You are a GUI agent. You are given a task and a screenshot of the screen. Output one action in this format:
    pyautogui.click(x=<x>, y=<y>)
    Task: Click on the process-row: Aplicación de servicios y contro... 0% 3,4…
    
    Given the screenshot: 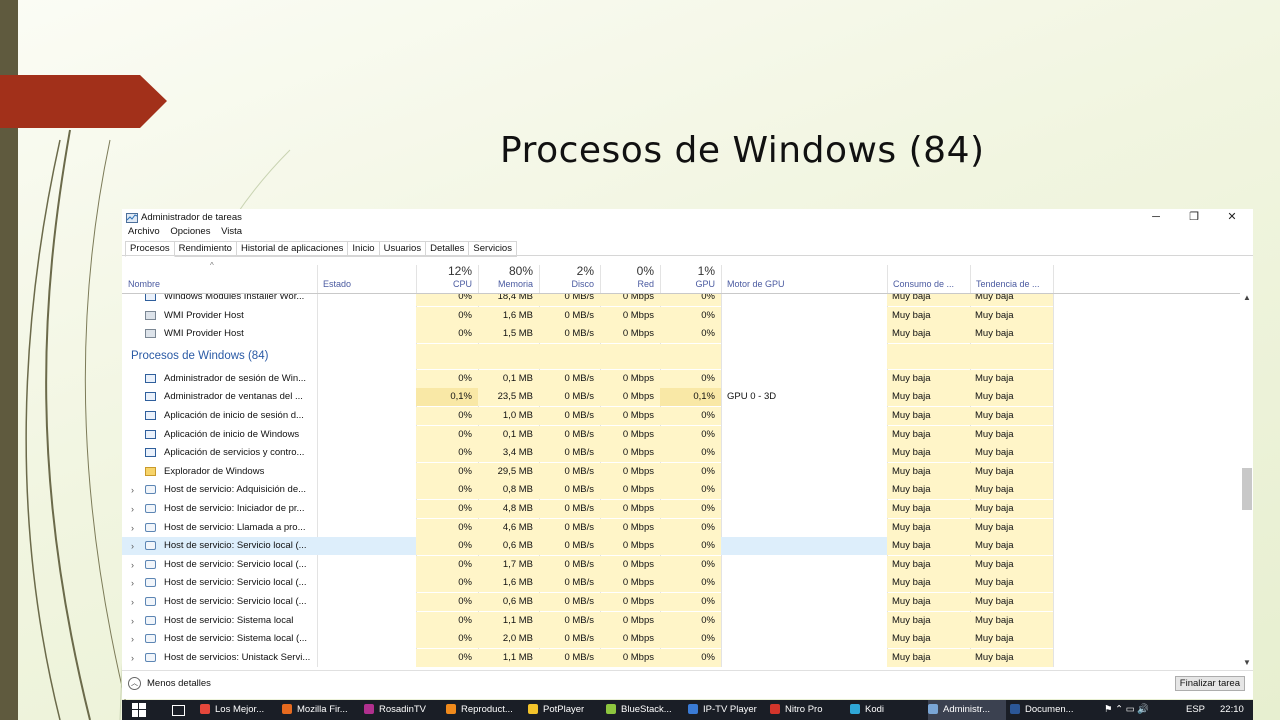 What is the action you would take?
    pyautogui.click(x=681, y=453)
    